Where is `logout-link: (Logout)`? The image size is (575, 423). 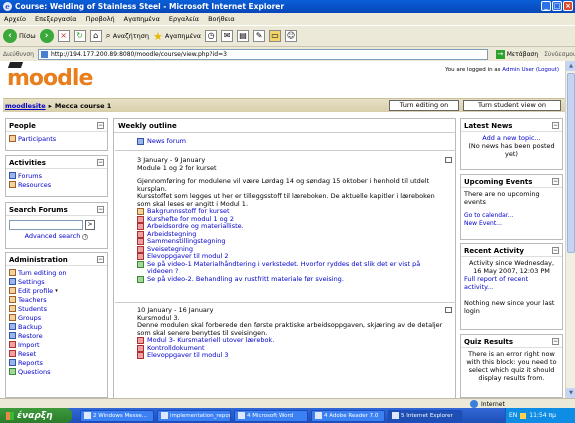
logout-link: (Logout) is located at coordinates (547, 70).